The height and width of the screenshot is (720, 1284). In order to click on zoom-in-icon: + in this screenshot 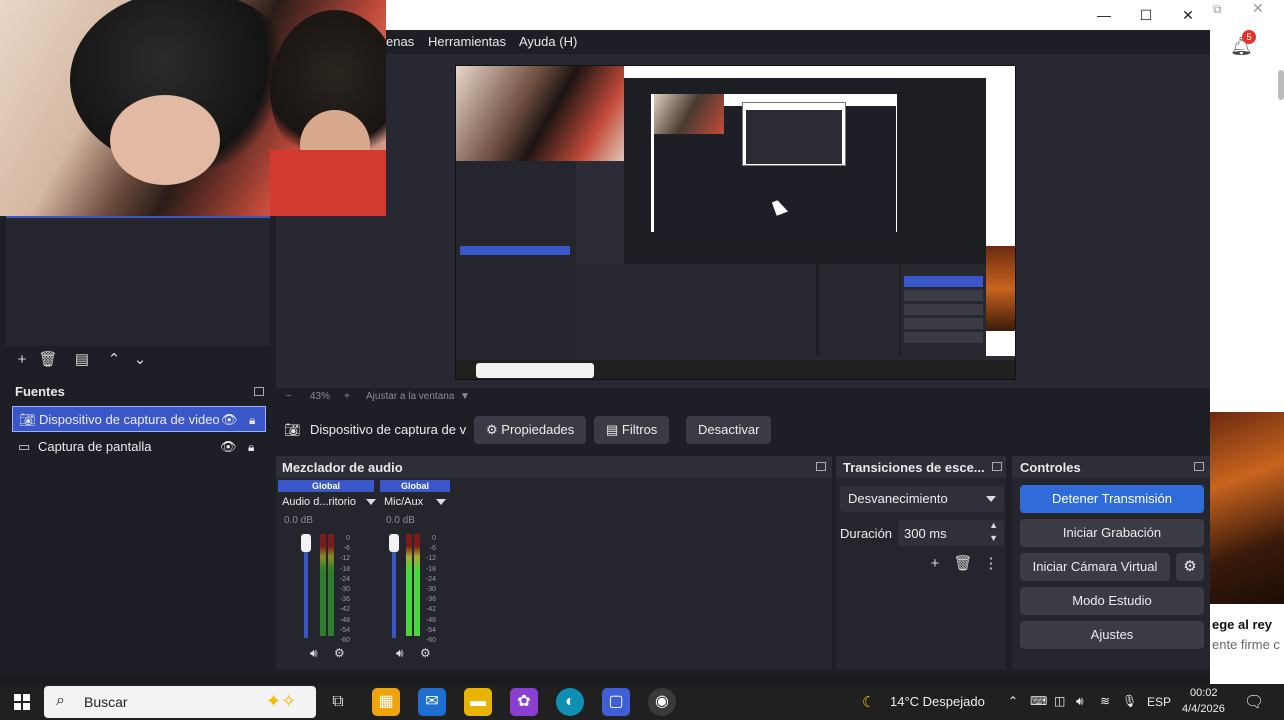, I will do `click(347, 396)`.